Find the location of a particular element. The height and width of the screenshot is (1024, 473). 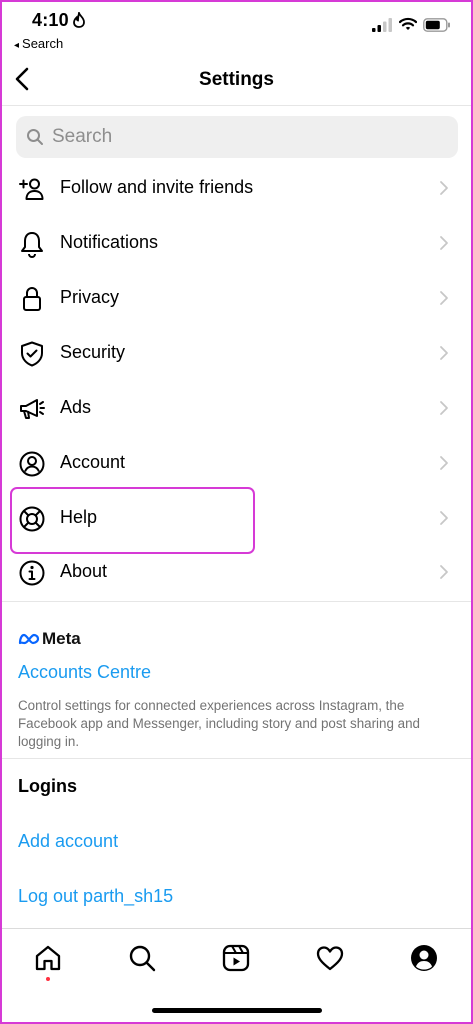

settings-header: Settings is located at coordinates (236, 81).